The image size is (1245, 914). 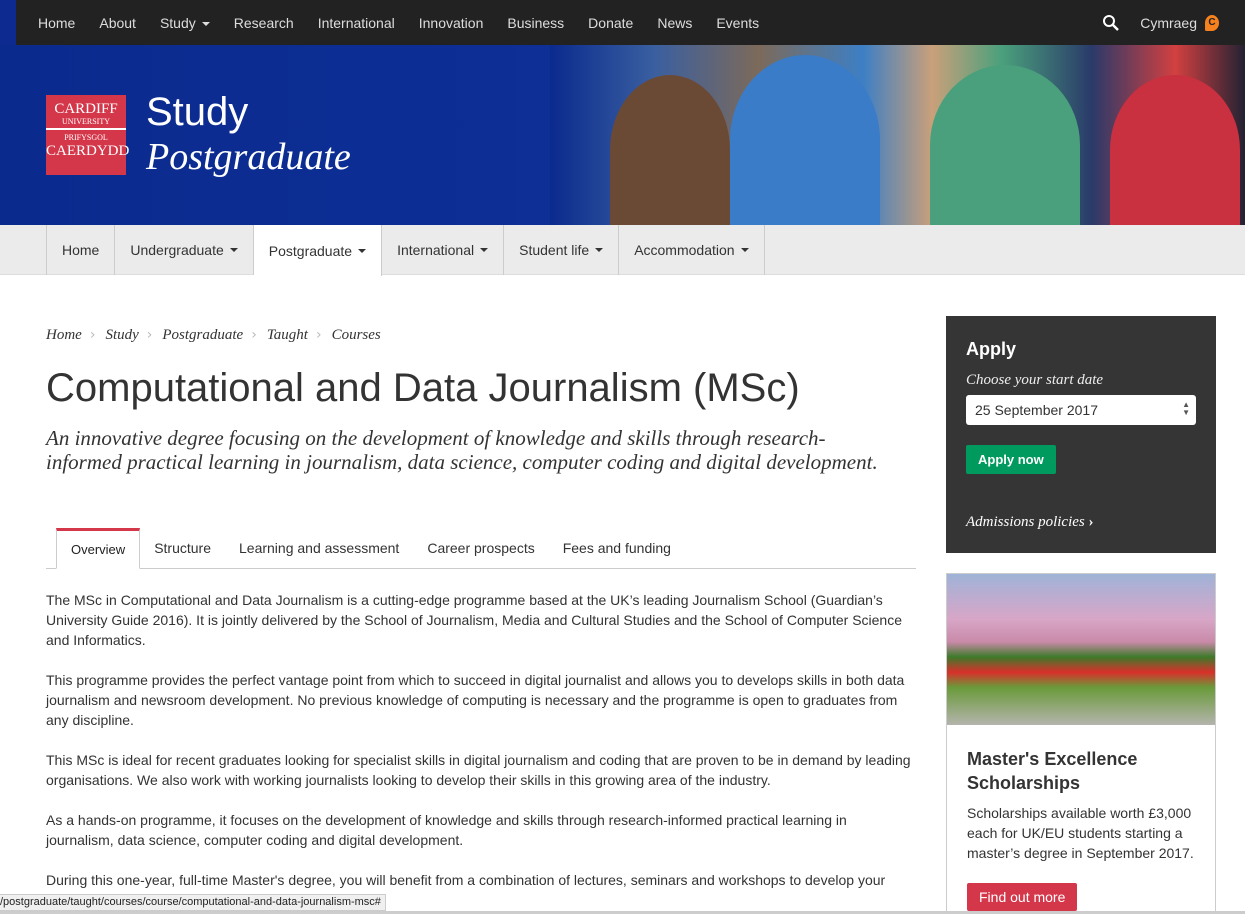 What do you see at coordinates (610, 23) in the screenshot?
I see `topnav-donate: Donate` at bounding box center [610, 23].